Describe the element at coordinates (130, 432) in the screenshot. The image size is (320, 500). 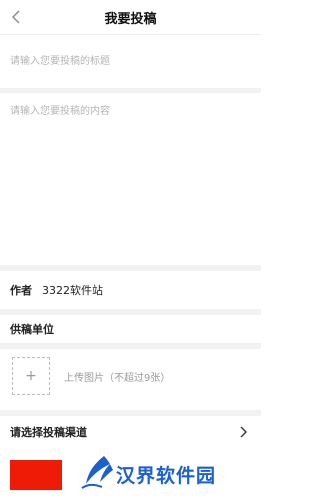
I see `channel-select-row: 请选择投稿渠道` at that location.